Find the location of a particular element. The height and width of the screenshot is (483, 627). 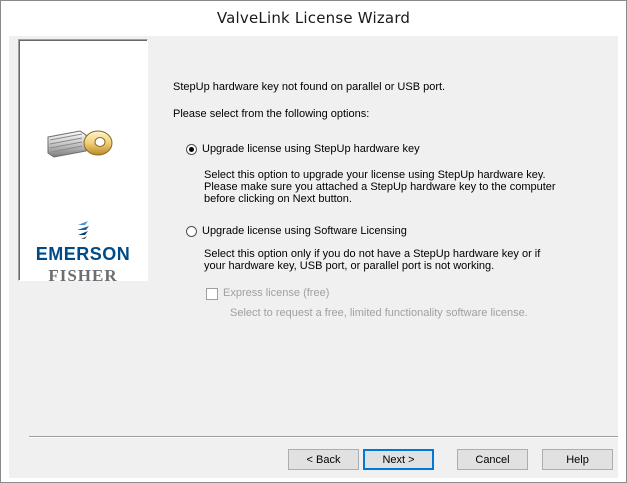

radio-selected-dot is located at coordinates (191, 149).